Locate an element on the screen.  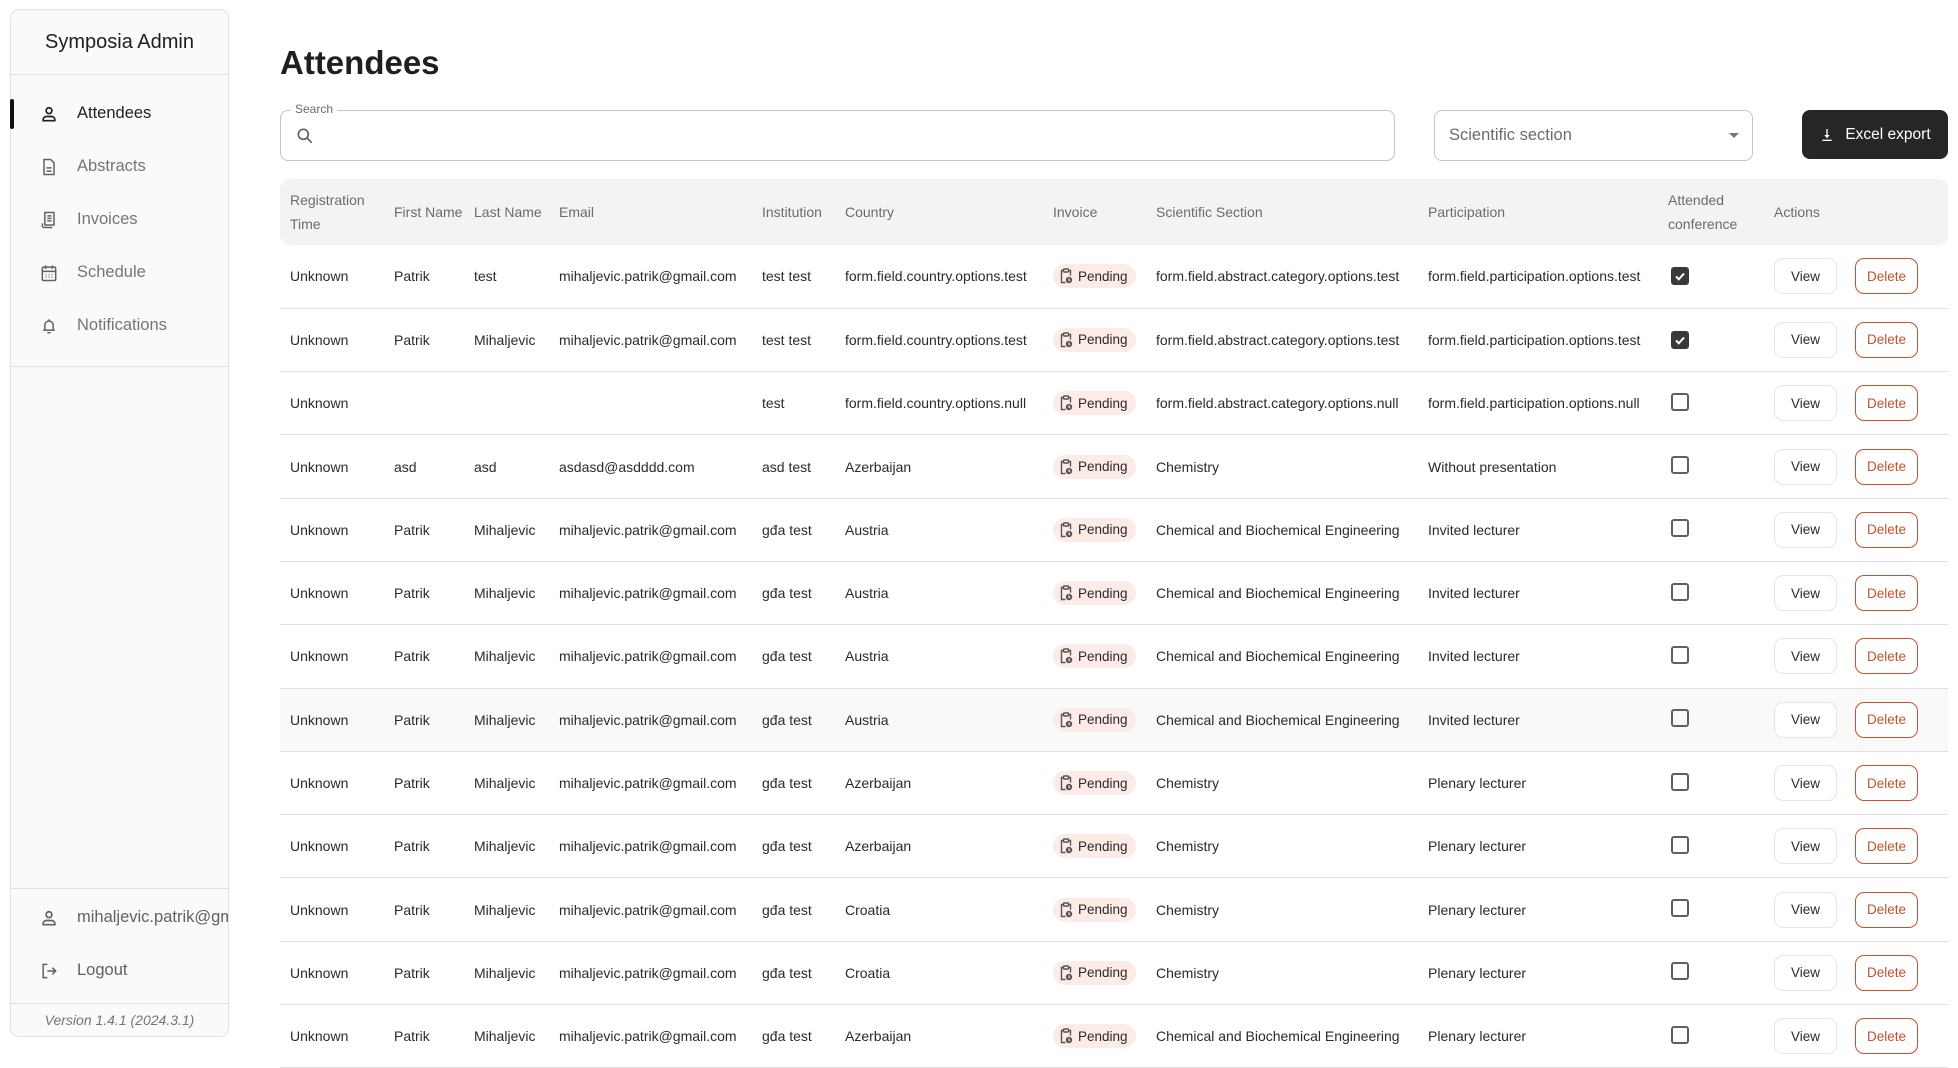
search-field: Search is located at coordinates (837, 131).